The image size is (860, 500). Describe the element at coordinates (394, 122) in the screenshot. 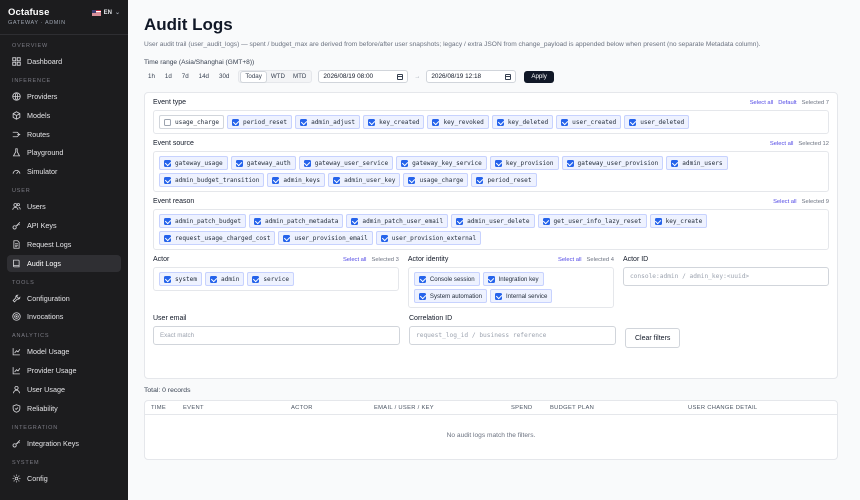

I see `filter-option-event-type: key_created` at that location.